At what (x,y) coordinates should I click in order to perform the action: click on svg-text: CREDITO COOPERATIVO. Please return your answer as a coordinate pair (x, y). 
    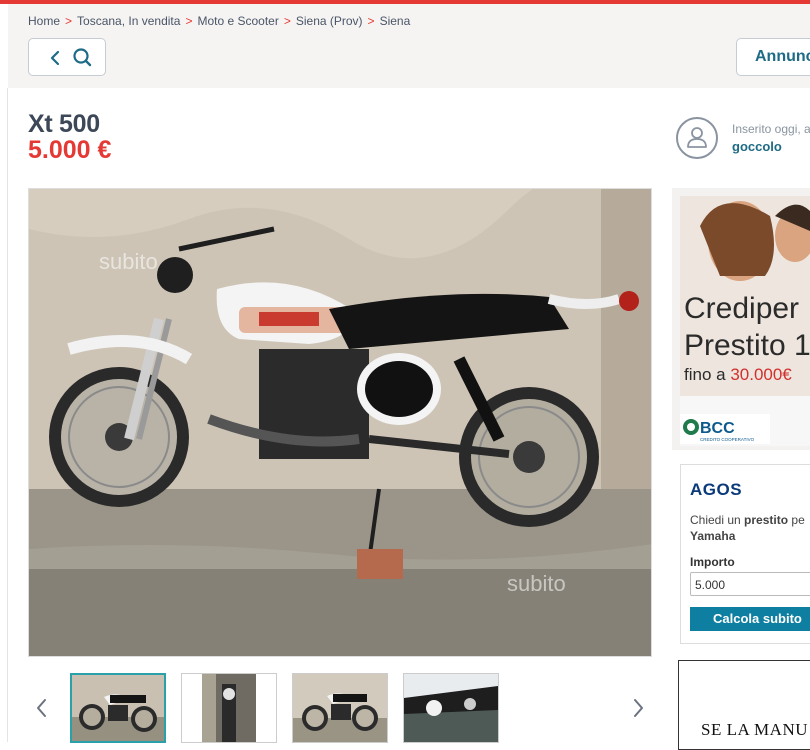
    Looking at the image, I should click on (727, 439).